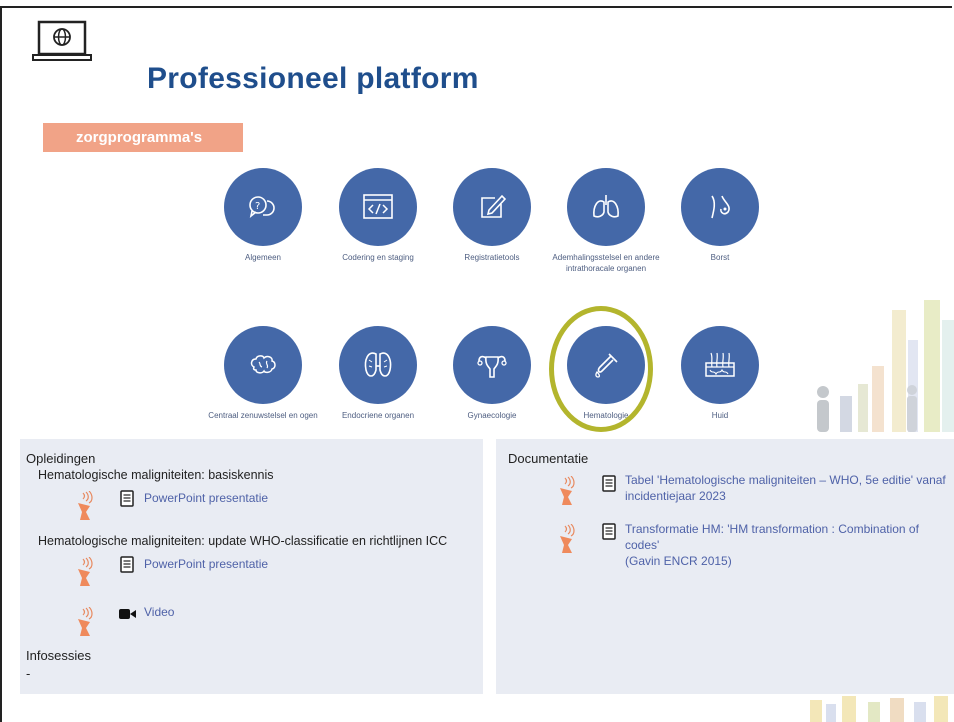 The height and width of the screenshot is (722, 954). What do you see at coordinates (263, 415) in the screenshot?
I see `tile-label: Centraal zenuwstelsel en ogen` at bounding box center [263, 415].